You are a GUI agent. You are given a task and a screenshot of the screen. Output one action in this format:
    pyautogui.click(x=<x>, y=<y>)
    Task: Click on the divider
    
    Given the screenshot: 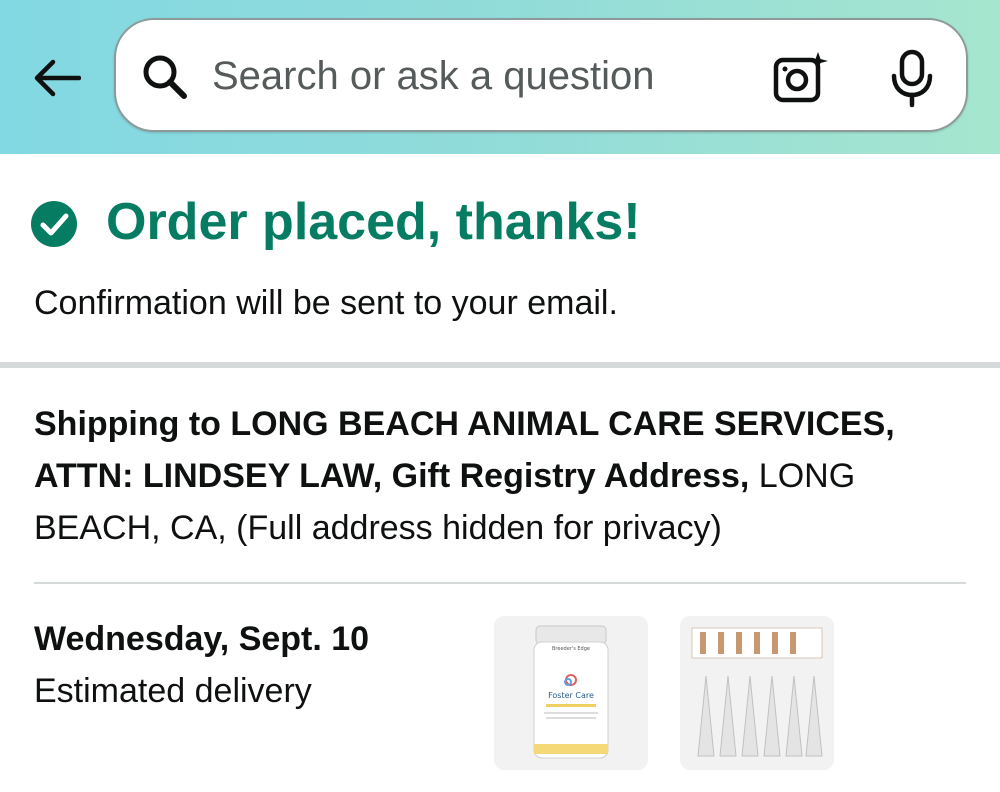 What is the action you would take?
    pyautogui.click(x=500, y=583)
    